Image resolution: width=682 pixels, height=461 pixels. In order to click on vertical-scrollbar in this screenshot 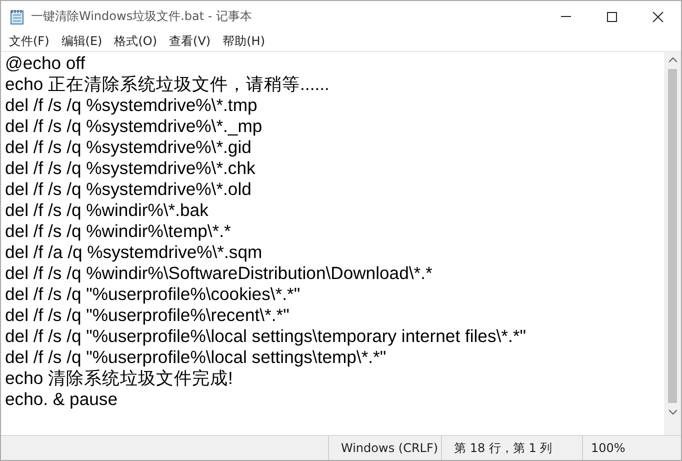, I will do `click(672, 243)`.